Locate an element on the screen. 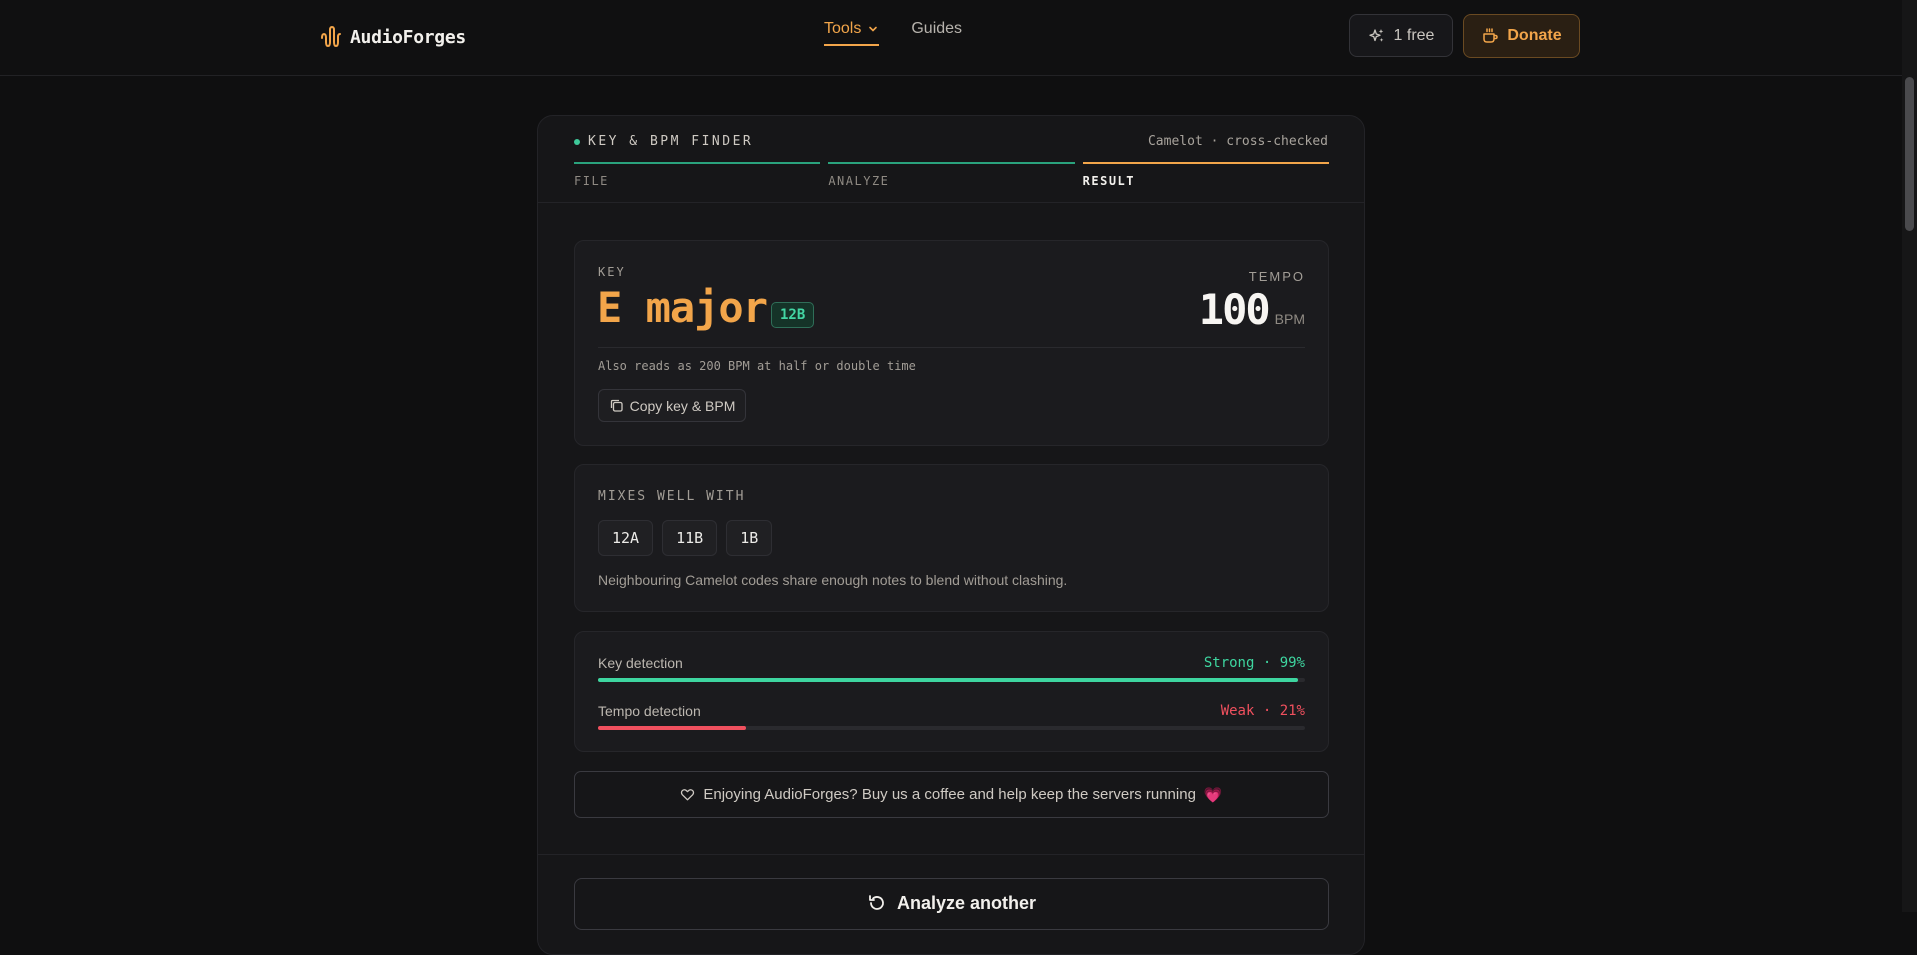  meter-name: Key detection is located at coordinates (640, 663).